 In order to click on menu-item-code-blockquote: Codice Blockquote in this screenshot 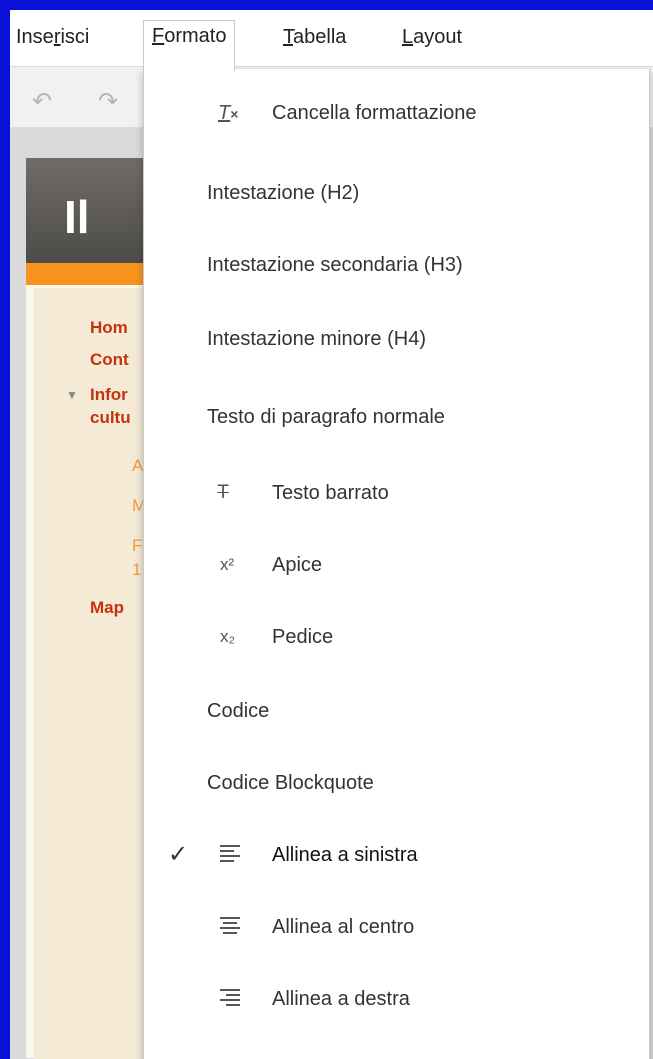, I will do `click(396, 783)`.